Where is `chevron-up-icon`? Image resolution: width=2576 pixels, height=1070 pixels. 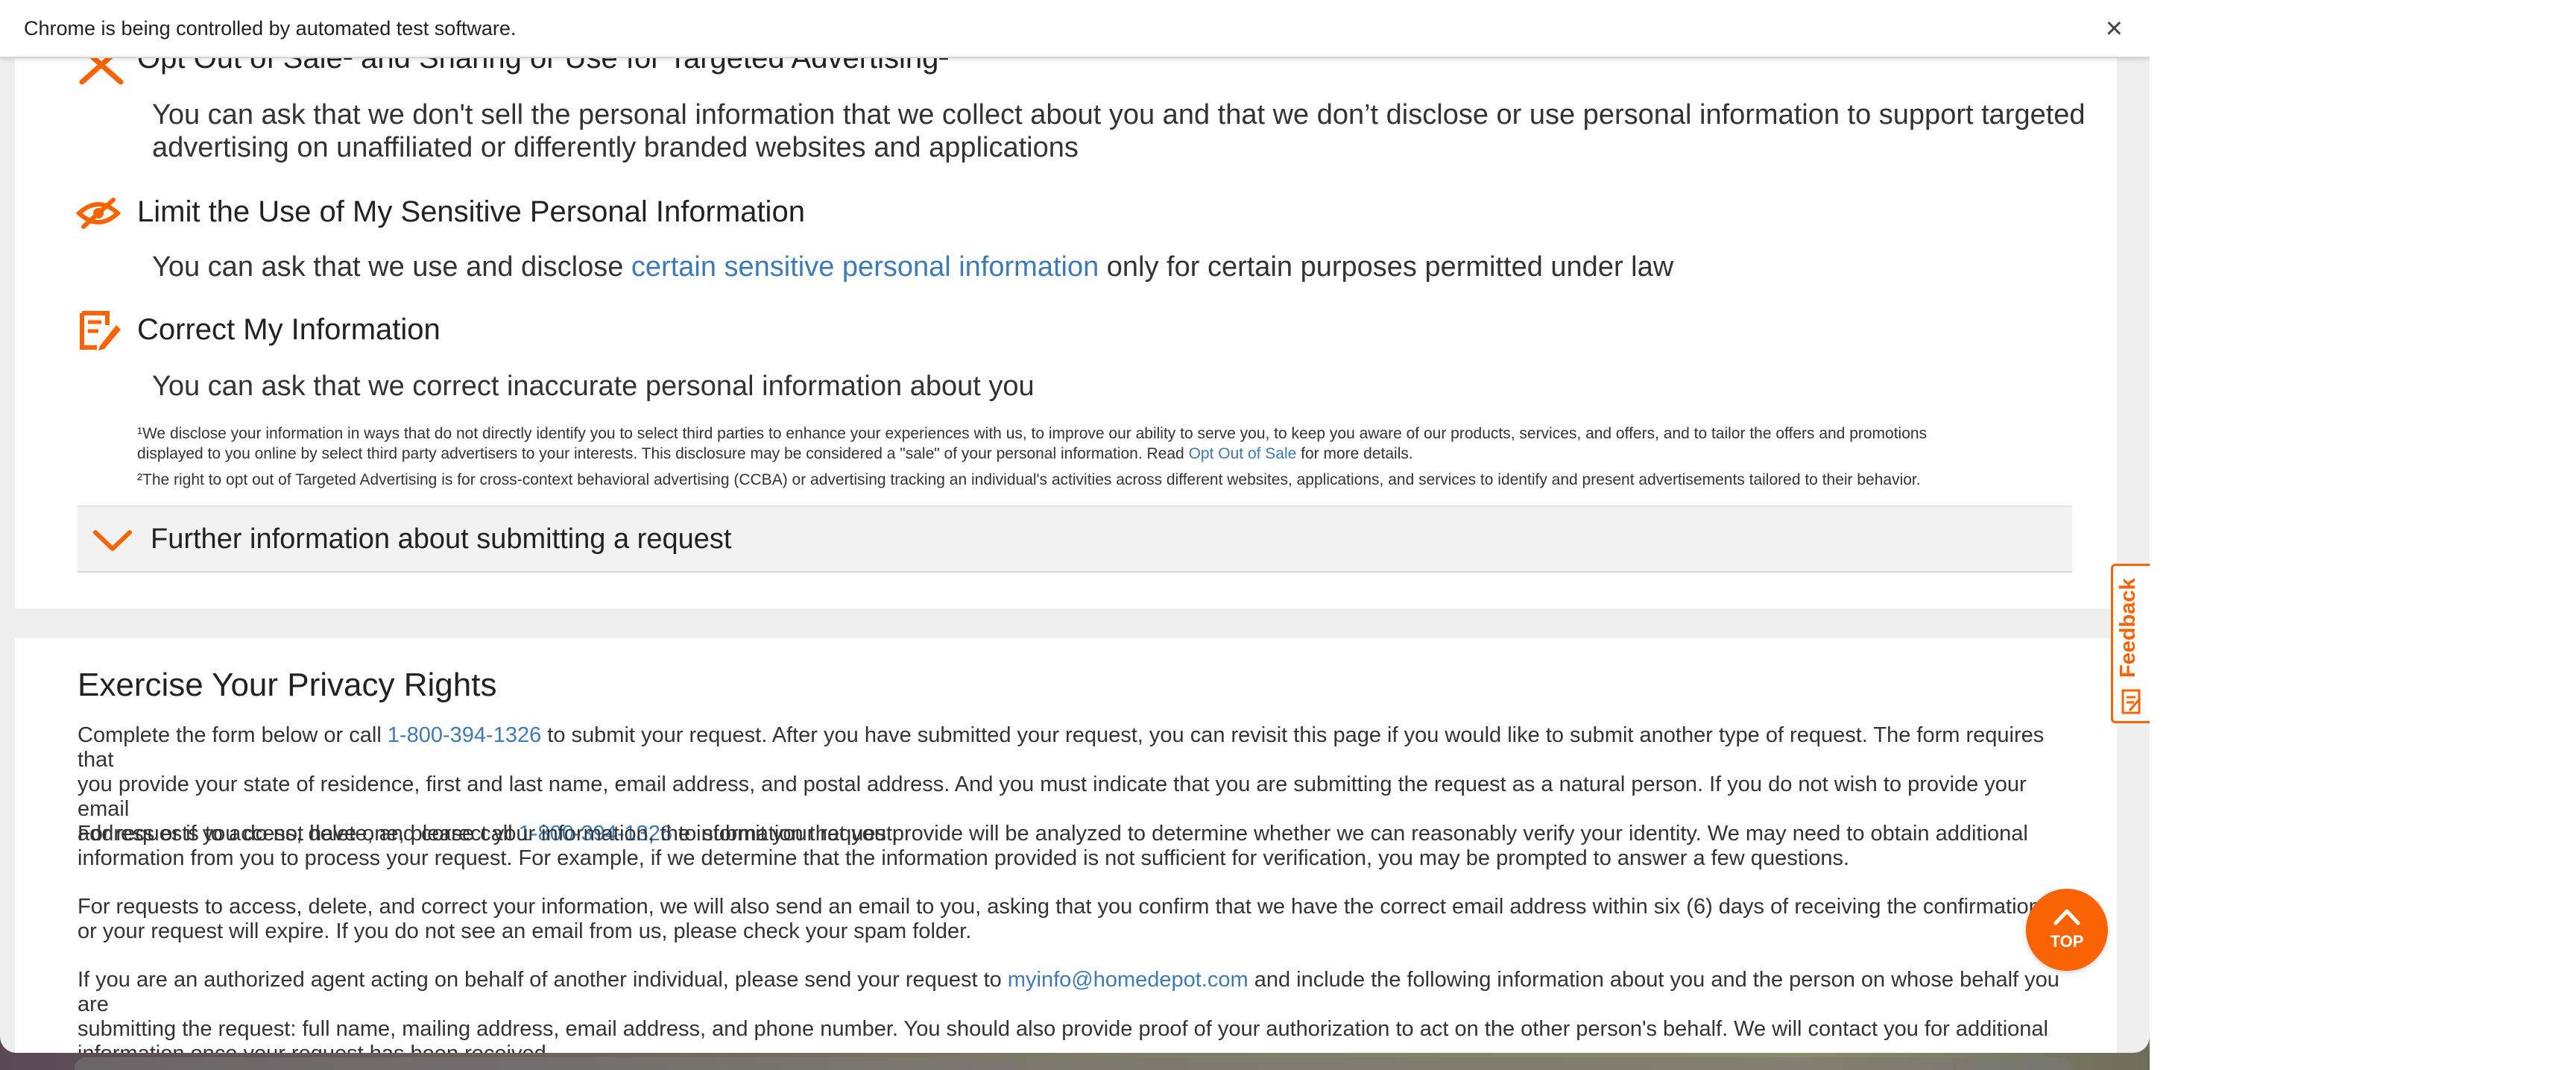 chevron-up-icon is located at coordinates (2066, 917).